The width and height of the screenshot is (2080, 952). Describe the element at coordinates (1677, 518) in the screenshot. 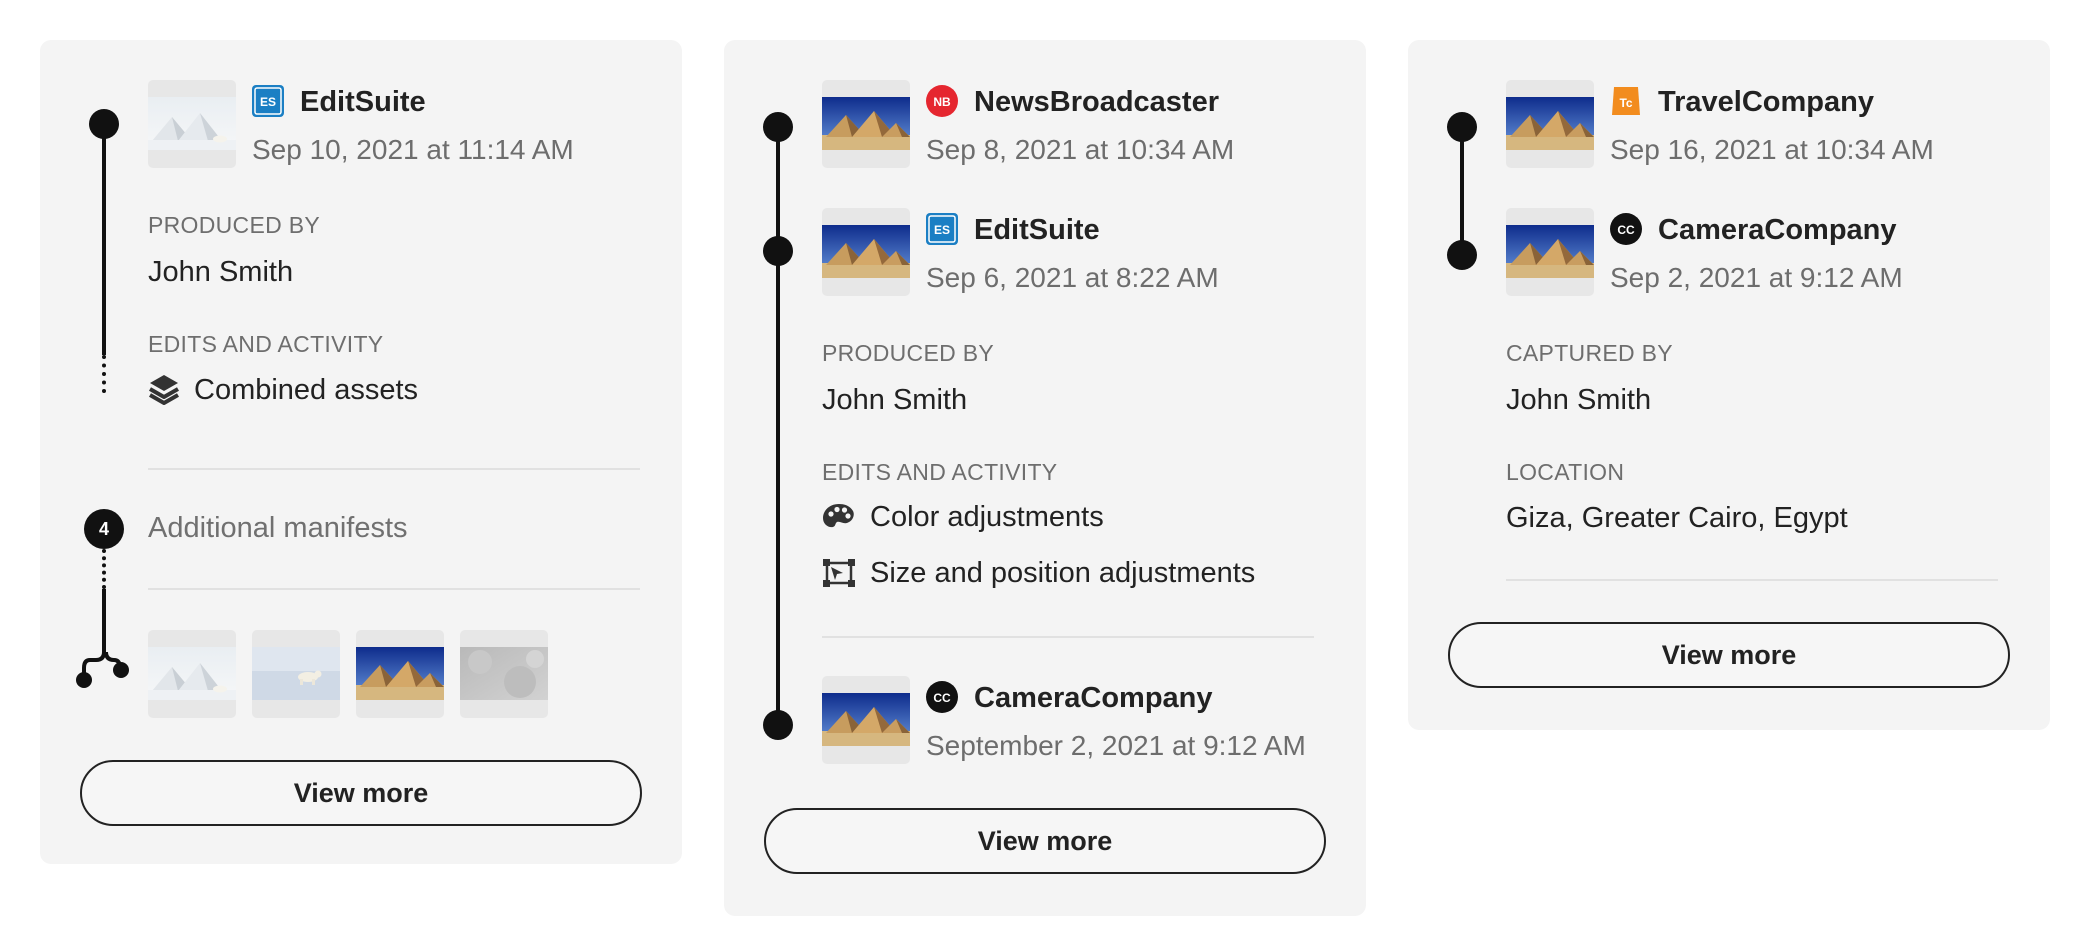

I see `location-value: Giza, Greater Cairo, Egypt` at that location.